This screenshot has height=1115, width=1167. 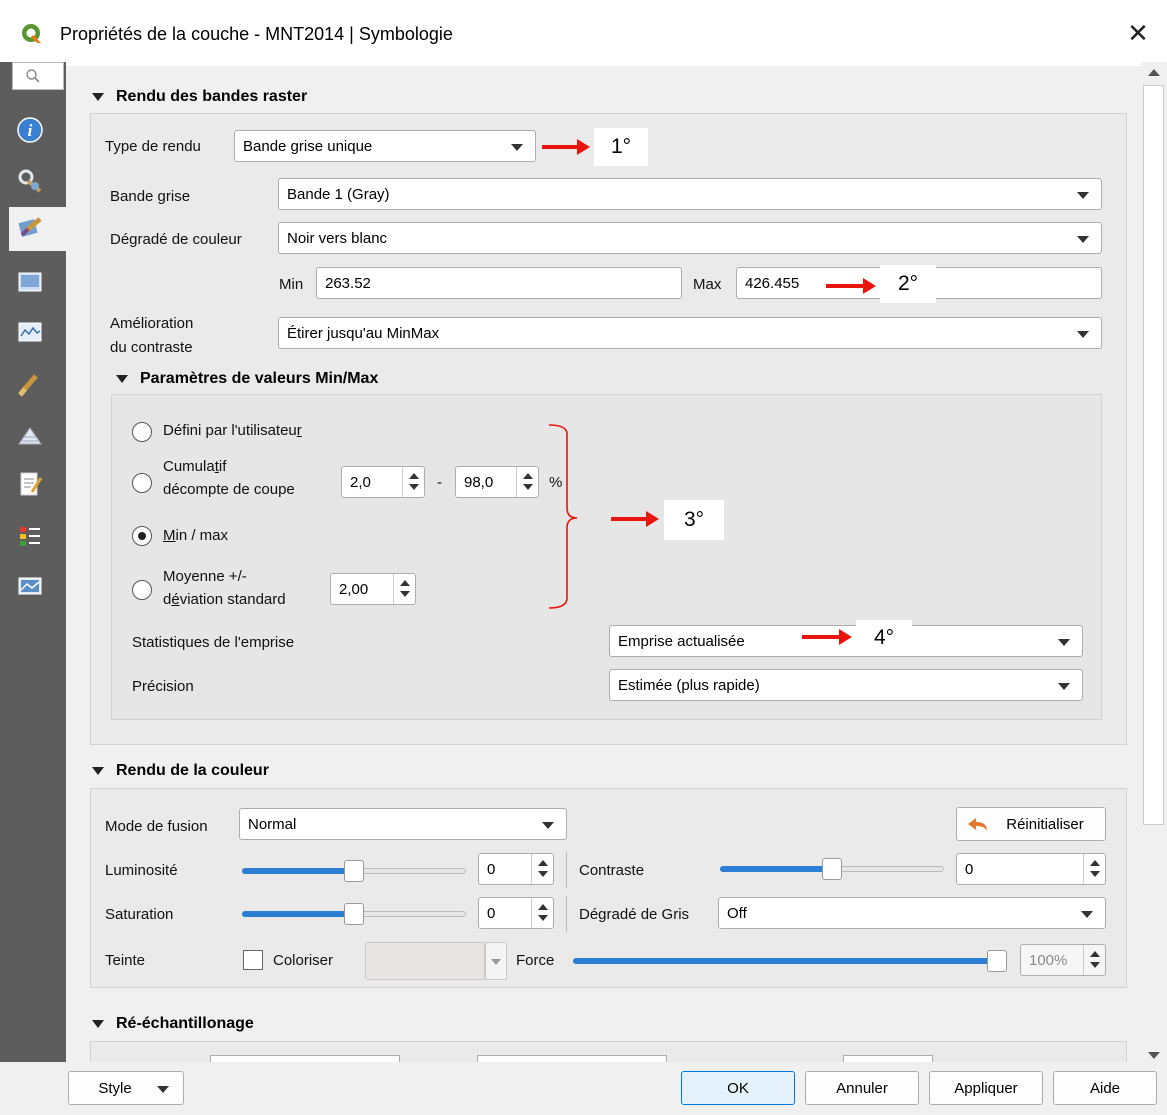 I want to click on resample-header: Ré-échantillonage, so click(x=173, y=1024).